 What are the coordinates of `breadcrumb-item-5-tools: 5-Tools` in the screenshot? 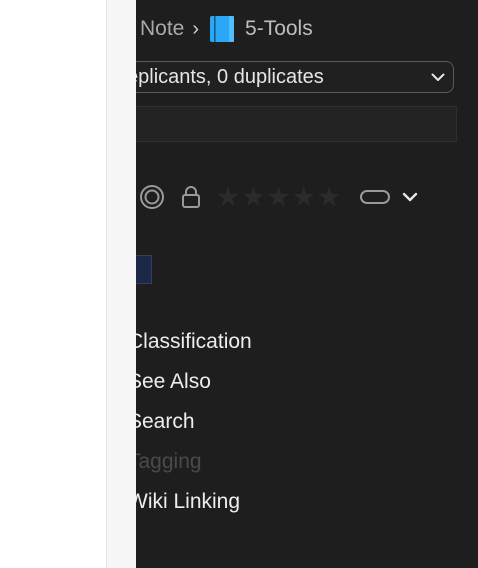 It's located at (279, 29).